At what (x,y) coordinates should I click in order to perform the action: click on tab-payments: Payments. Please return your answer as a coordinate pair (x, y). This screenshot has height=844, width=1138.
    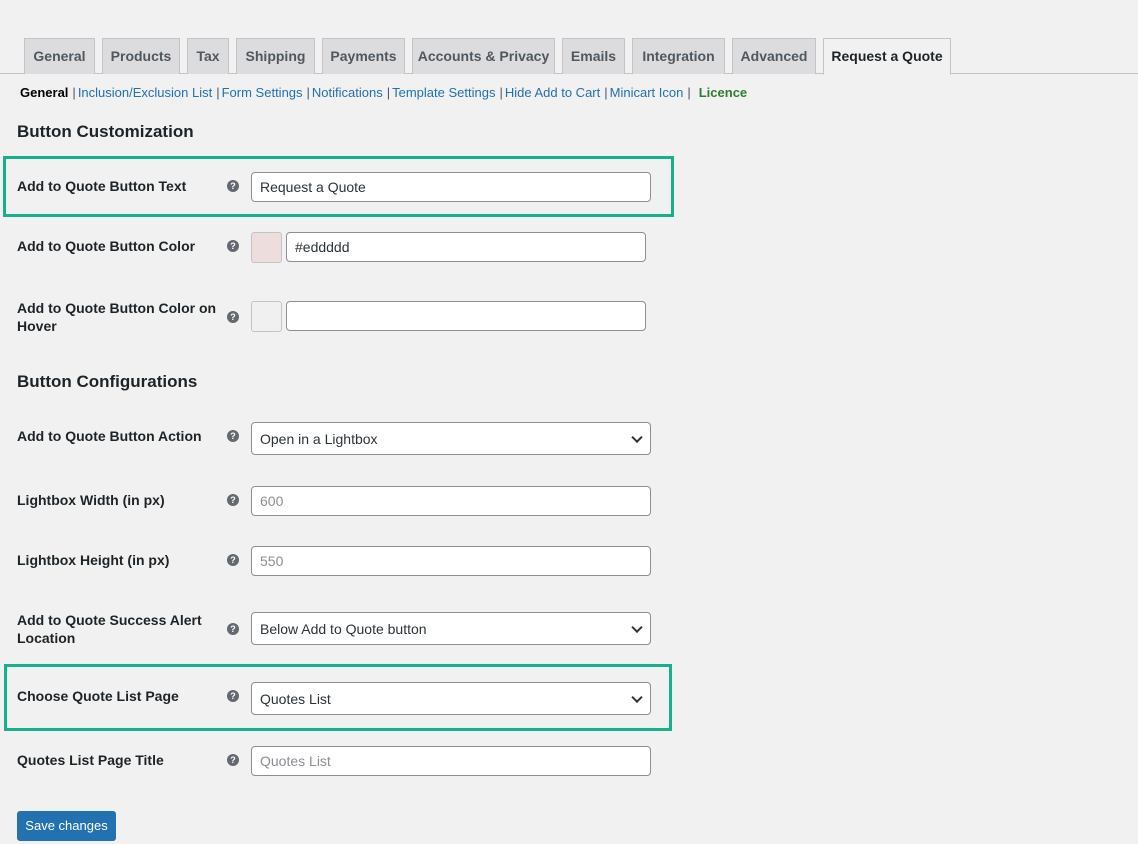
    Looking at the image, I should click on (363, 56).